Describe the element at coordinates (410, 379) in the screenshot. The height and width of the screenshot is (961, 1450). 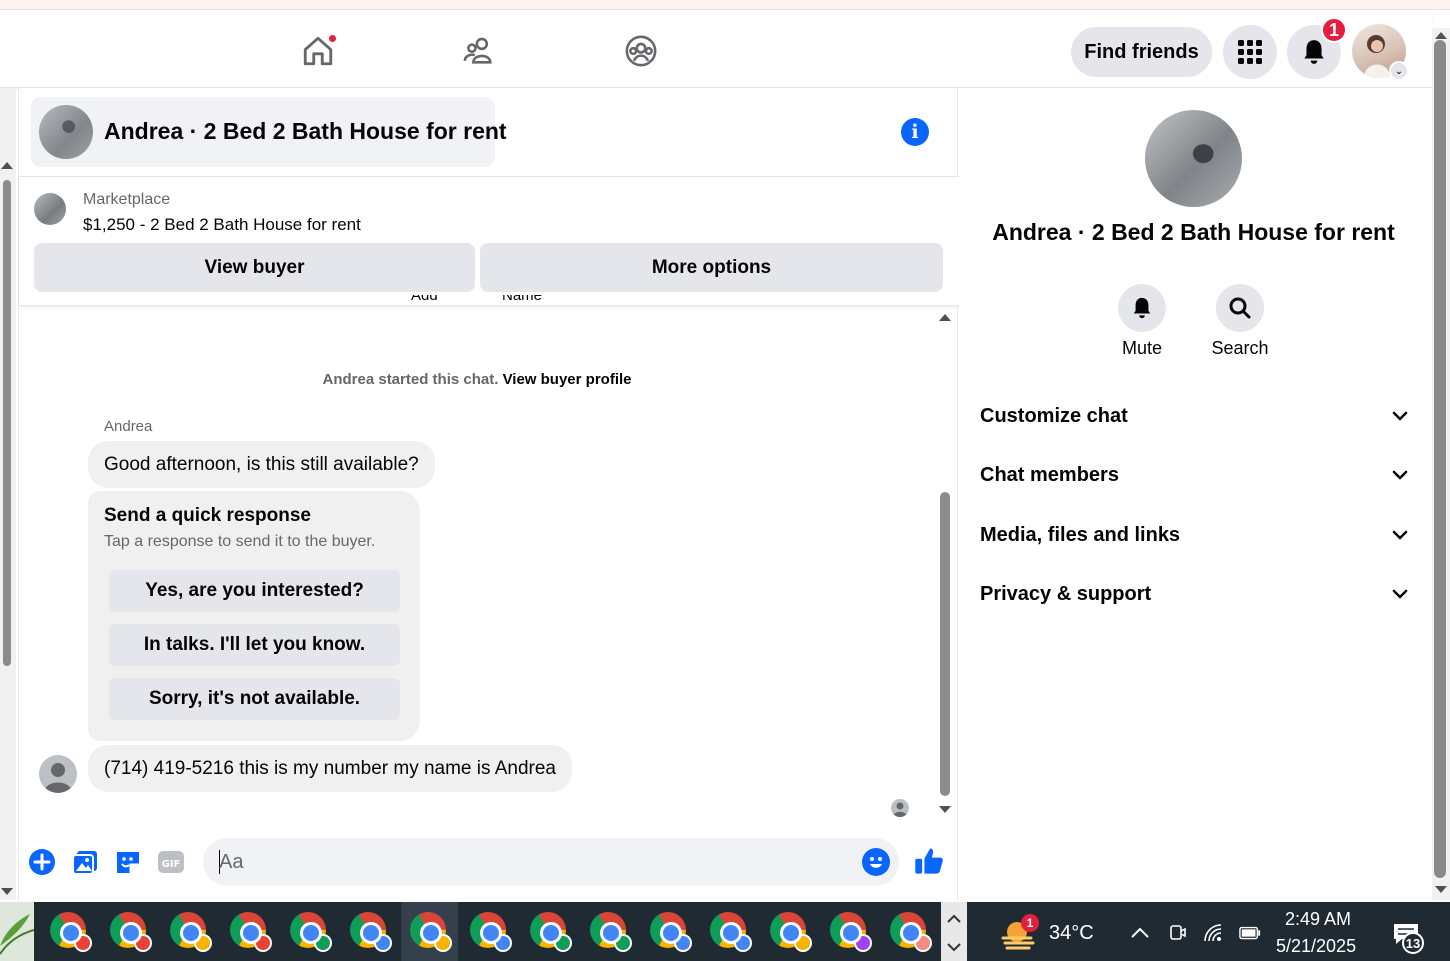
I see `chat-started-text: Andrea started this chat.` at that location.